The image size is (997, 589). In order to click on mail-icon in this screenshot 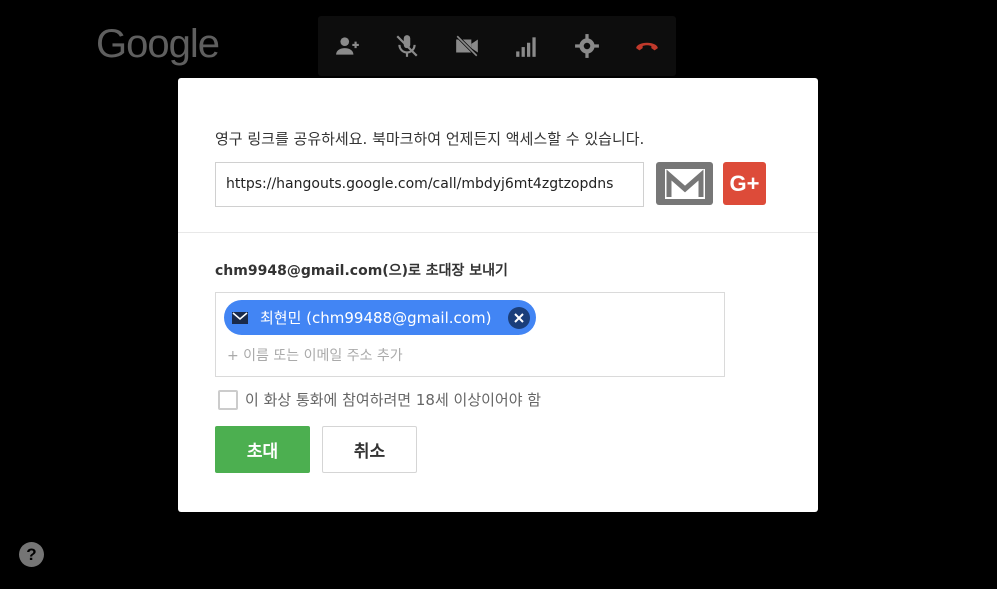, I will do `click(240, 317)`.